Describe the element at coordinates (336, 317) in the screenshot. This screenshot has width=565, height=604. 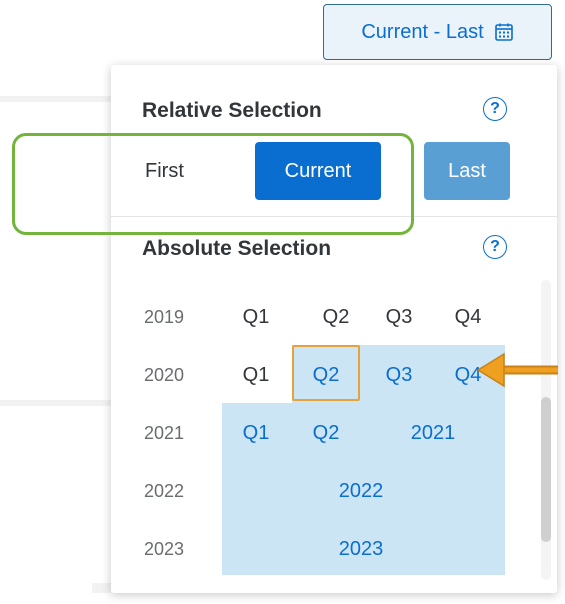
I see `cell-2019-q2: Q2` at that location.